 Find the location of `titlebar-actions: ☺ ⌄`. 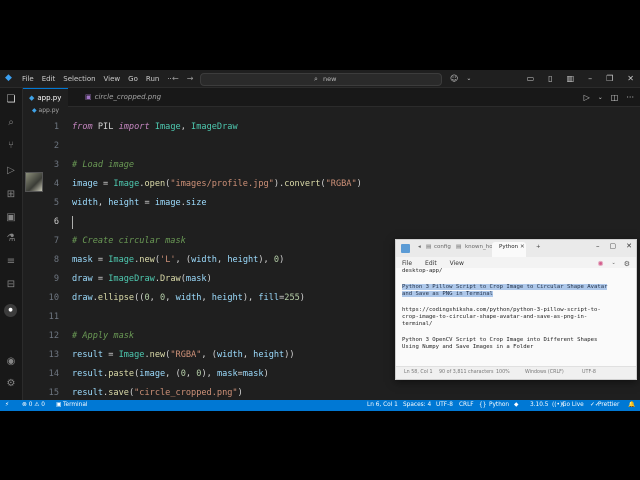

titlebar-actions: ☺ ⌄ is located at coordinates (460, 78).